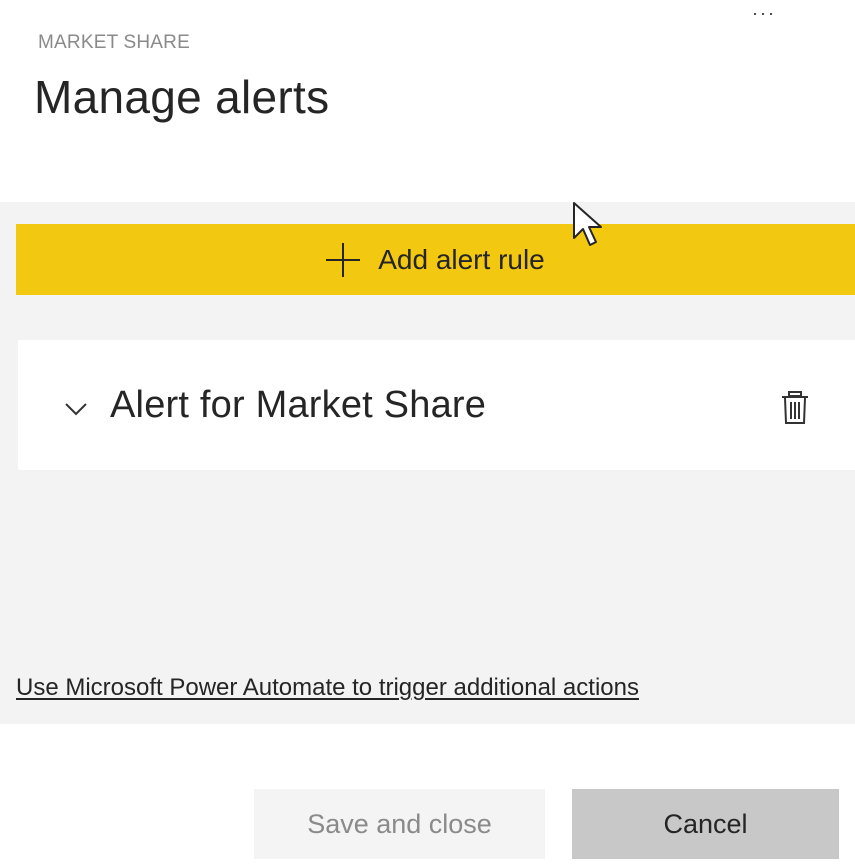  I want to click on trash-icon, so click(795, 408).